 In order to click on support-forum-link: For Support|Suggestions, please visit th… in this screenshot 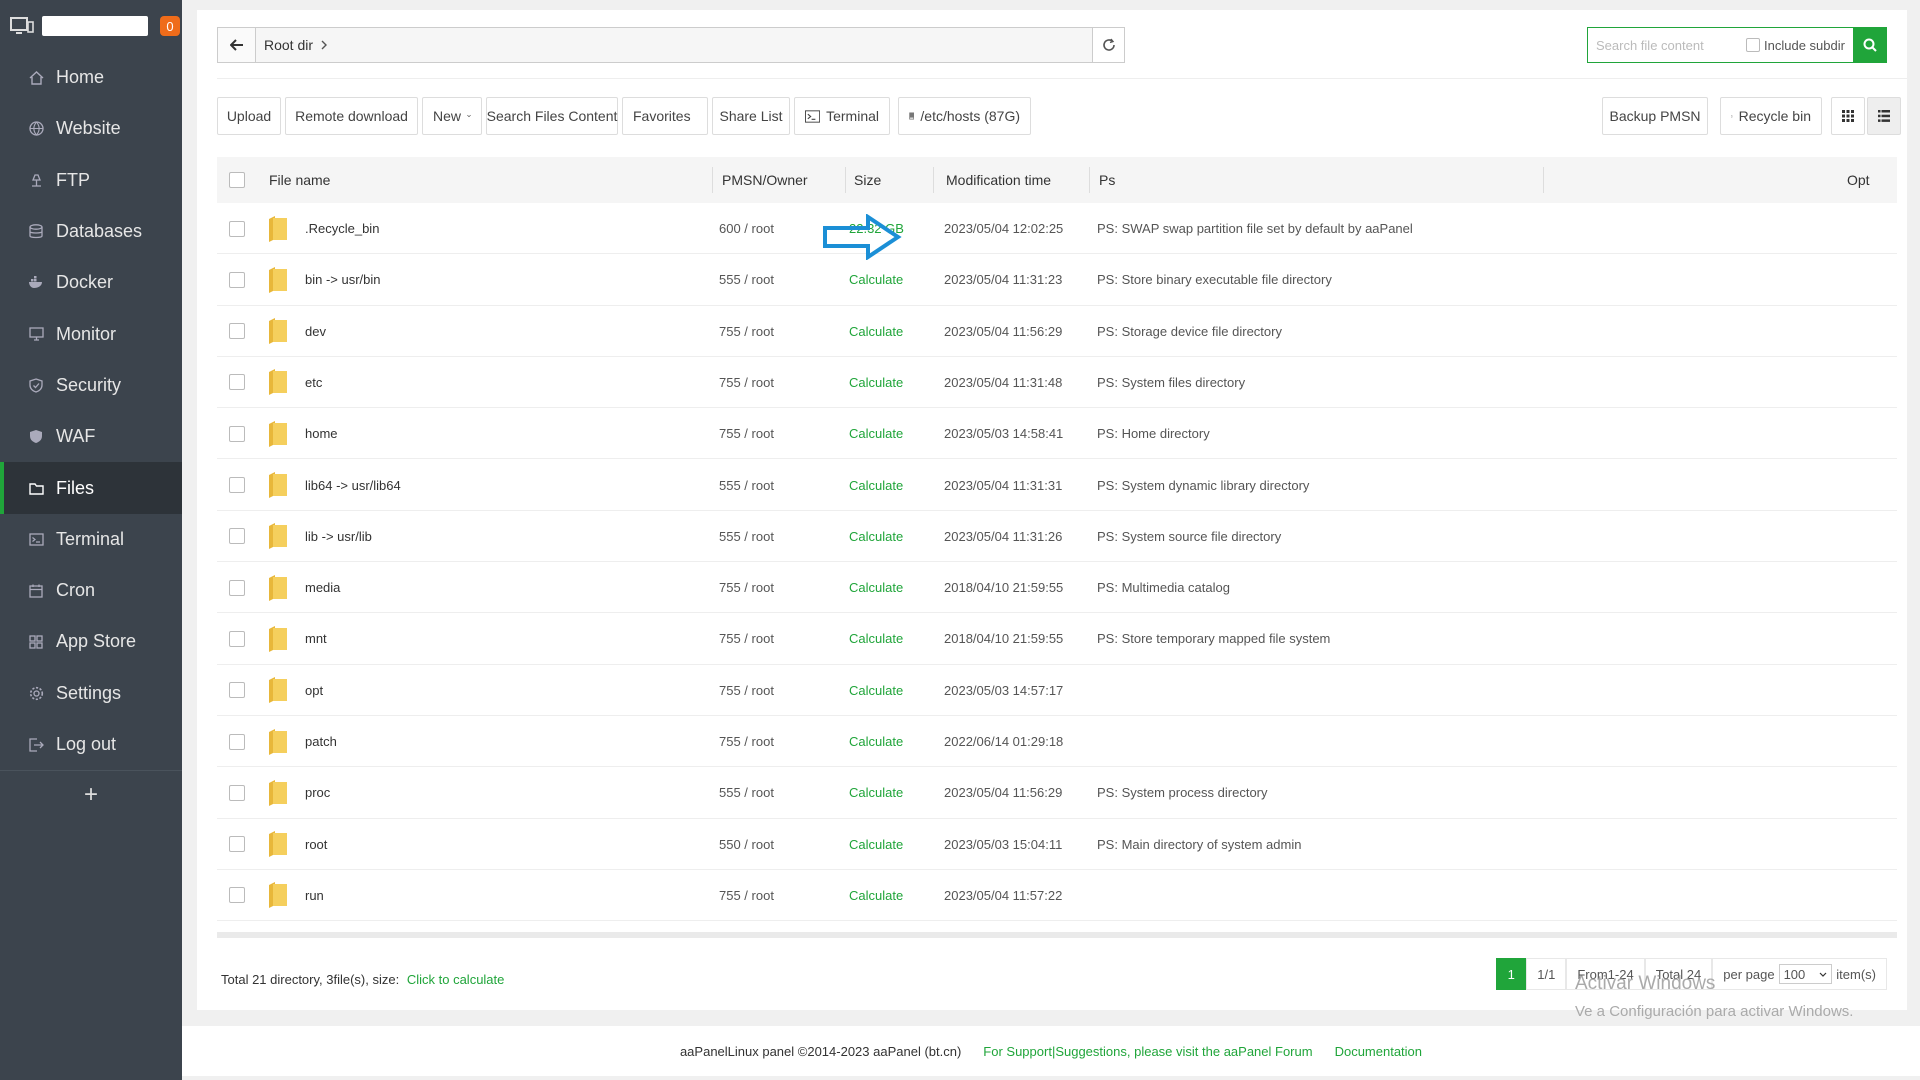, I will do `click(1147, 1051)`.